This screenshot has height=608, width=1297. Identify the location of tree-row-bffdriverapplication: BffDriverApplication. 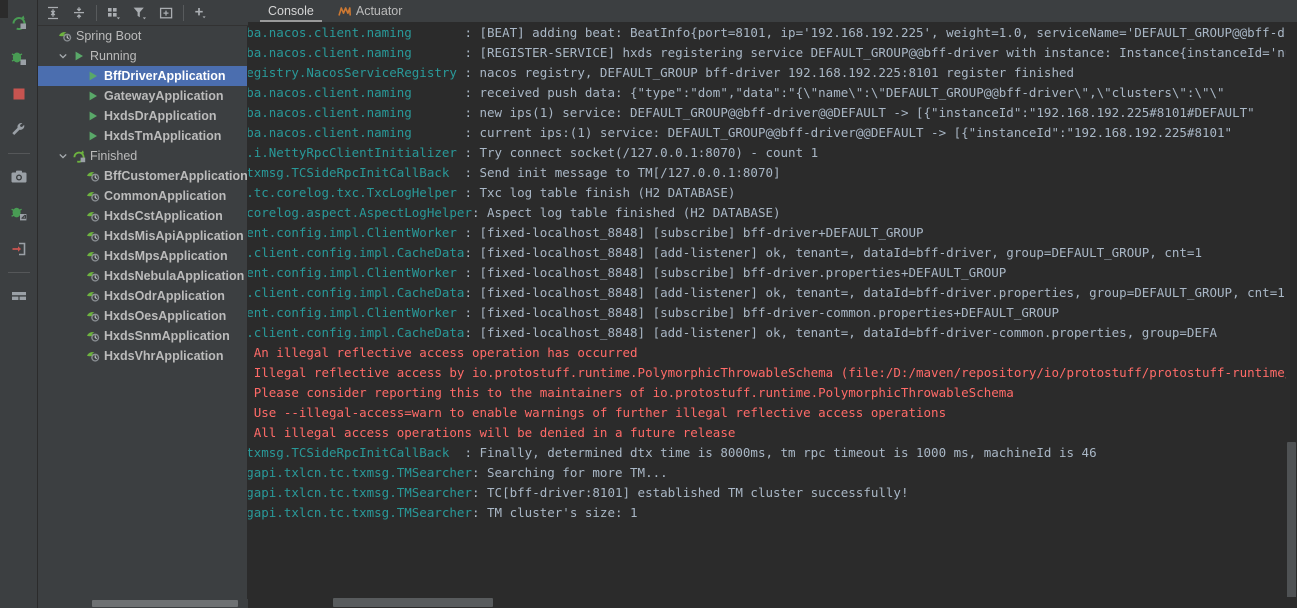
(142, 76).